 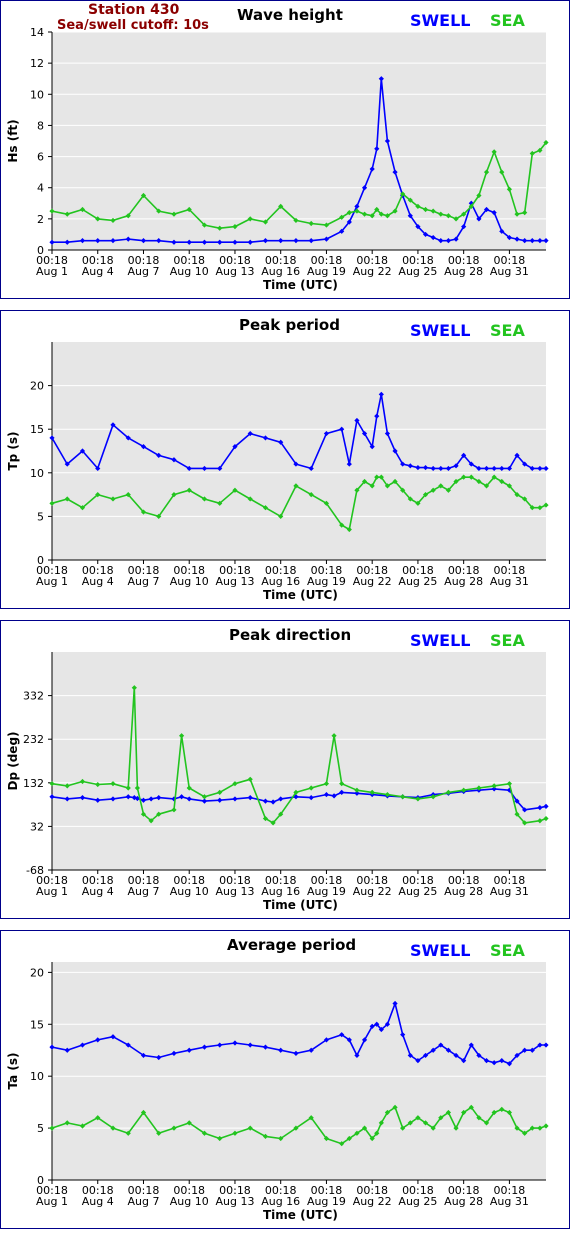 I want to click on y-axis-label: Dp (deg), so click(x=13, y=760).